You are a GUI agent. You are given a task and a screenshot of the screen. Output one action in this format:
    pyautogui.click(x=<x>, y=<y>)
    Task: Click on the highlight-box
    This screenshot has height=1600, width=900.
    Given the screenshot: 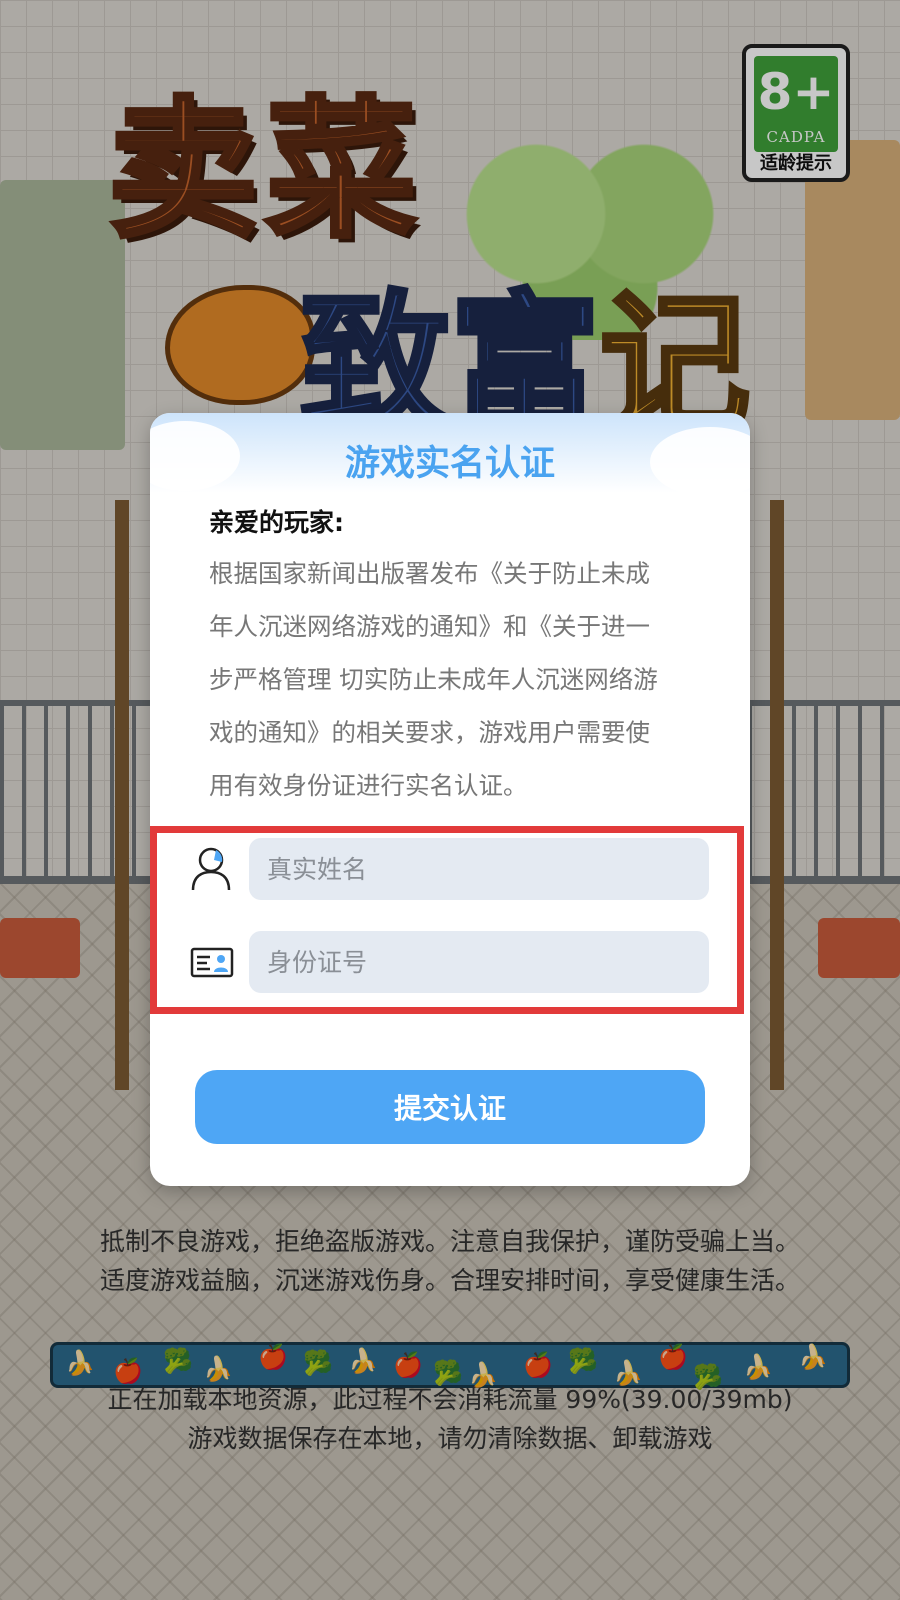 What is the action you would take?
    pyautogui.click(x=447, y=920)
    